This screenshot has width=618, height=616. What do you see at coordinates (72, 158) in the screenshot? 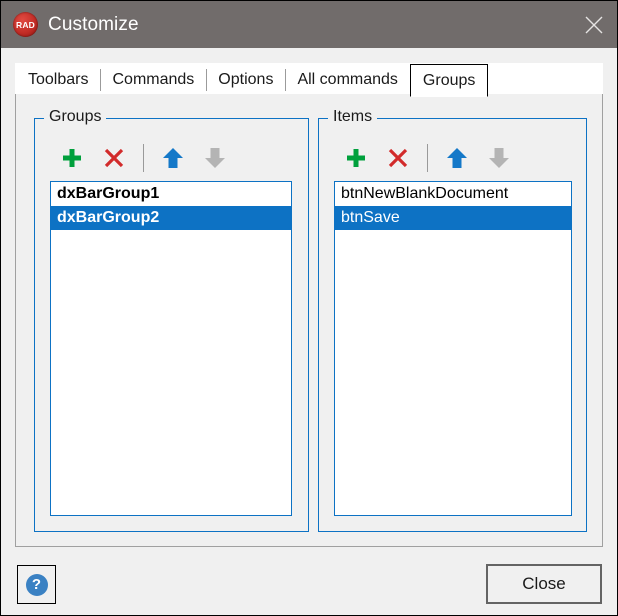
I see `add-group-button` at bounding box center [72, 158].